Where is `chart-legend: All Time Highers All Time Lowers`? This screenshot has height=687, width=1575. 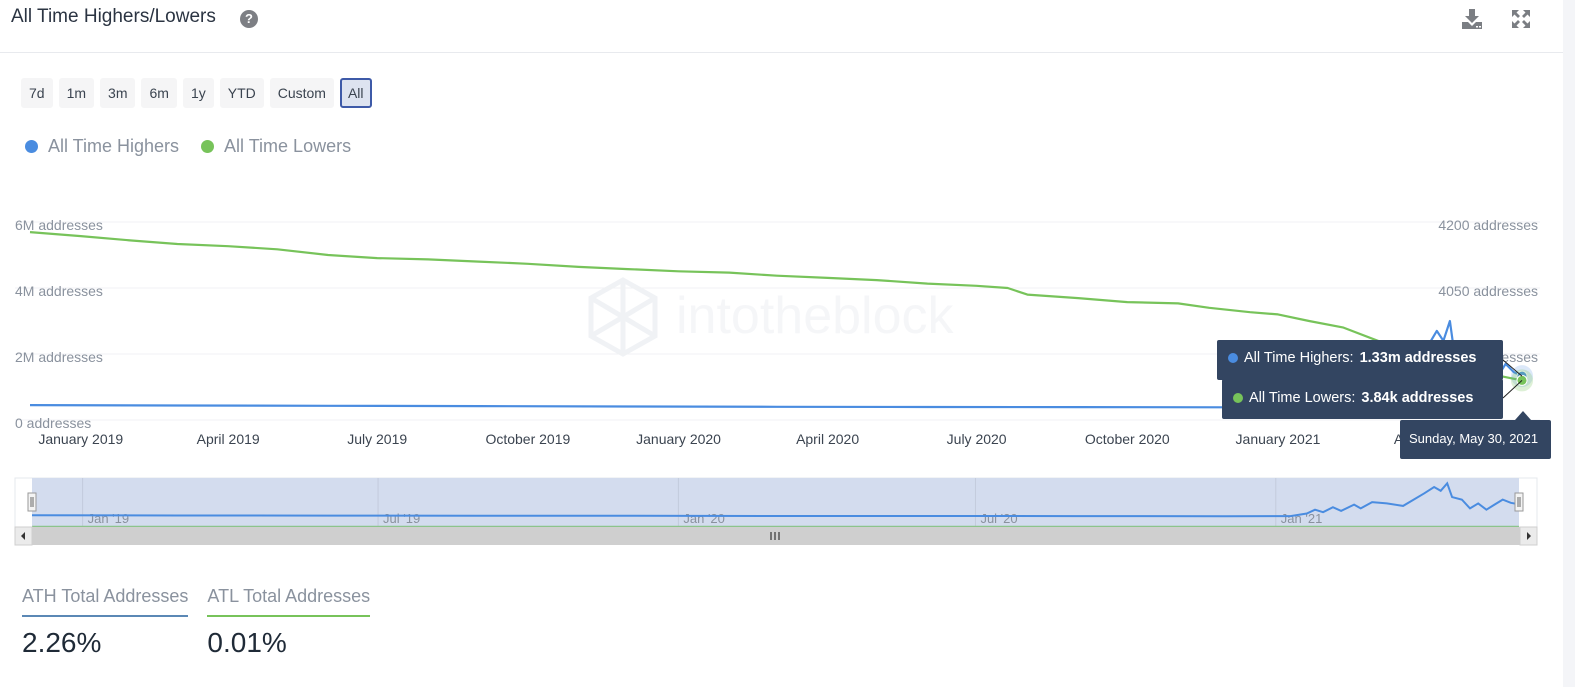 chart-legend: All Time Highers All Time Lowers is located at coordinates (188, 146).